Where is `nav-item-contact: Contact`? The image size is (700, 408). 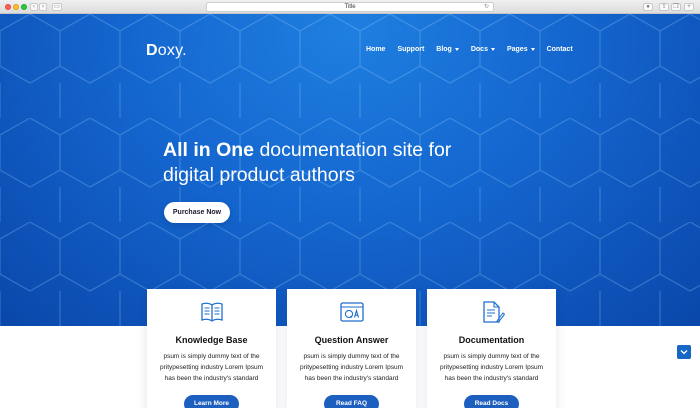
nav-item-contact: Contact is located at coordinates (560, 49).